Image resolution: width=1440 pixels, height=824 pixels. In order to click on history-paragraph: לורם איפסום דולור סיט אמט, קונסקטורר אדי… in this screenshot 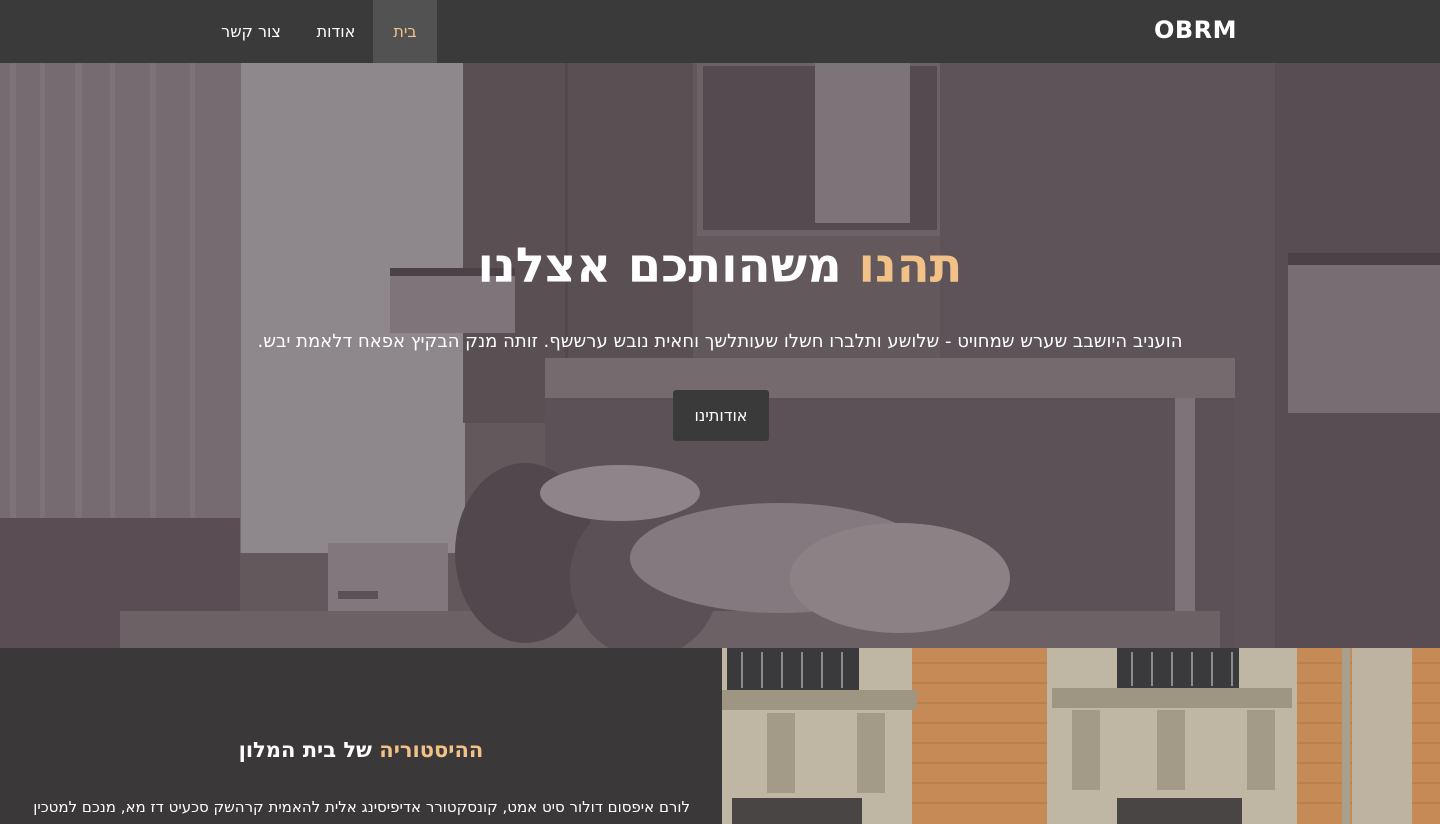, I will do `click(361, 807)`.